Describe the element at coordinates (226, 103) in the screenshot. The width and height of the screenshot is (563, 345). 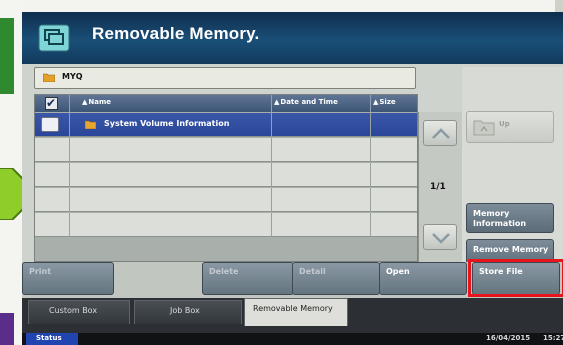
I see `file-list-header: ✔ ▲Name ▲Date and Time ▲Size` at that location.